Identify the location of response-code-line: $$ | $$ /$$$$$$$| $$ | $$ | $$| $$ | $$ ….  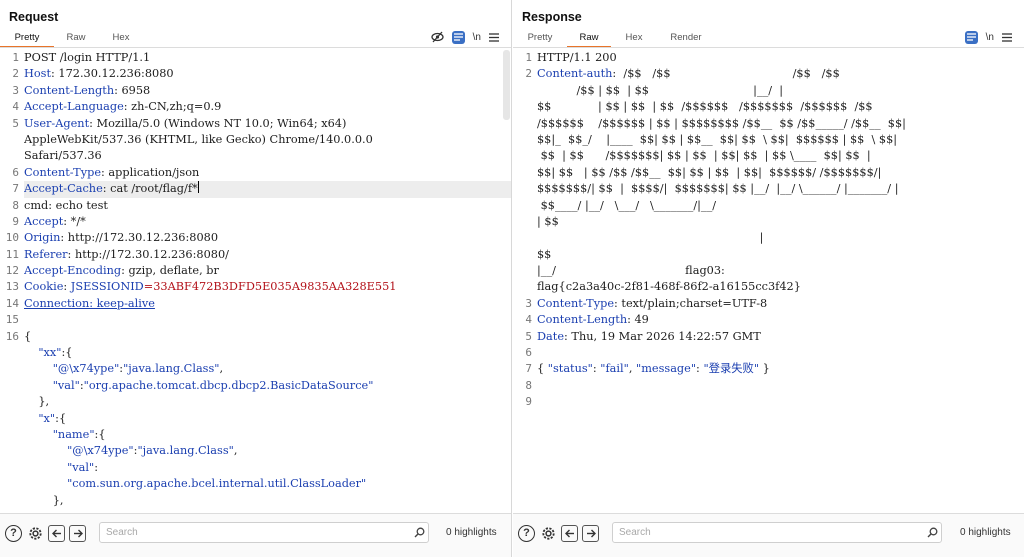
(780, 156).